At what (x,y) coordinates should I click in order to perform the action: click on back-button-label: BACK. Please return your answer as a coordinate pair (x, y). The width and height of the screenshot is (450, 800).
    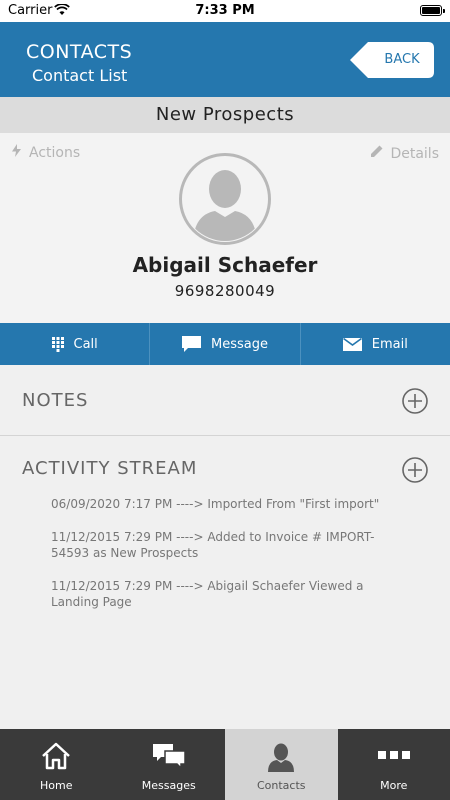
    Looking at the image, I should click on (402, 59).